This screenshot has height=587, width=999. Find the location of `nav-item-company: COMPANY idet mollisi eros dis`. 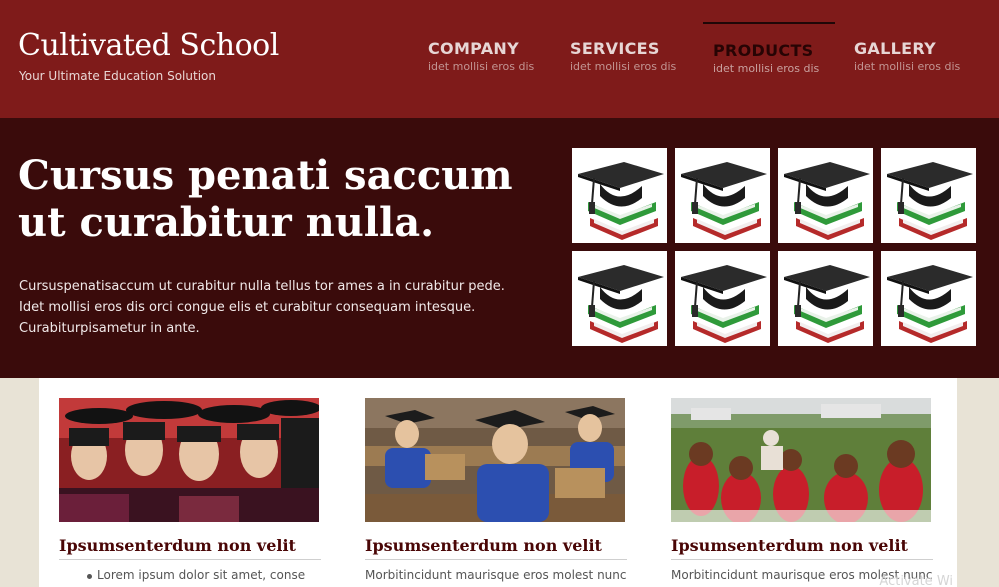

nav-item-company: COMPANY idet mollisi eros dis is located at coordinates (494, 52).